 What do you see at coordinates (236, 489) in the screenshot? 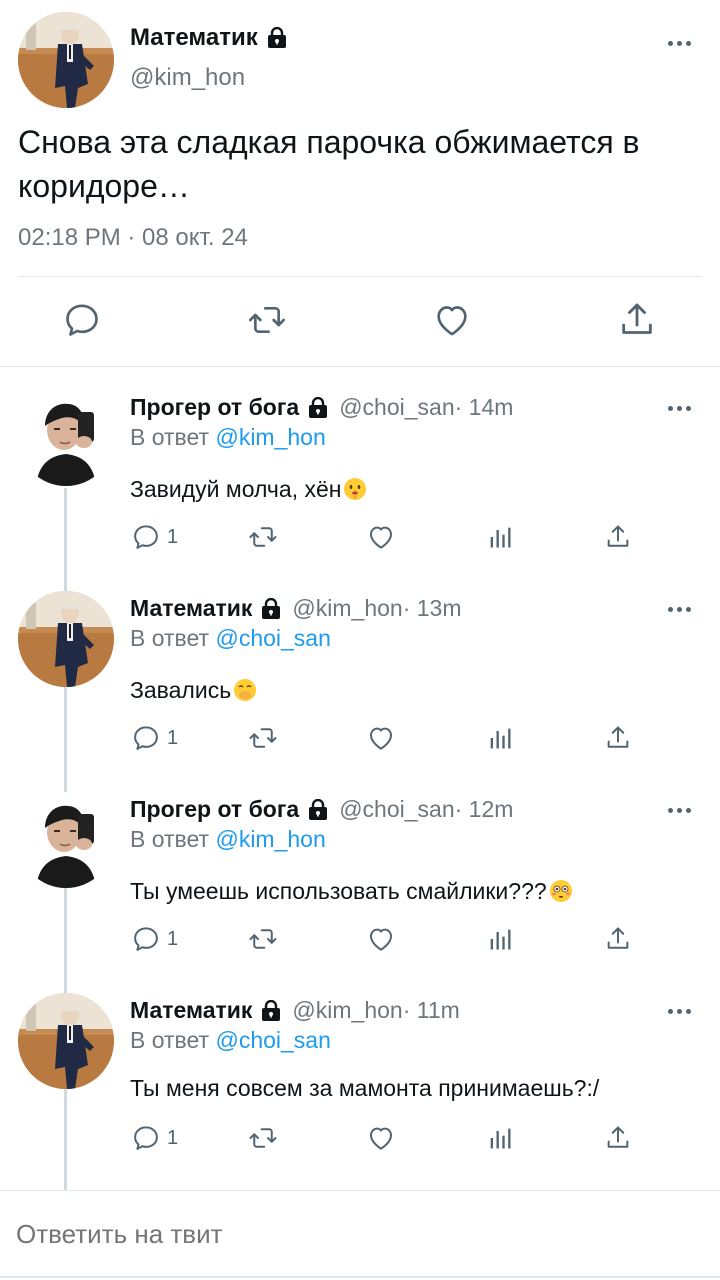
I see `reply-text-content: Завидуй молча, хён` at bounding box center [236, 489].